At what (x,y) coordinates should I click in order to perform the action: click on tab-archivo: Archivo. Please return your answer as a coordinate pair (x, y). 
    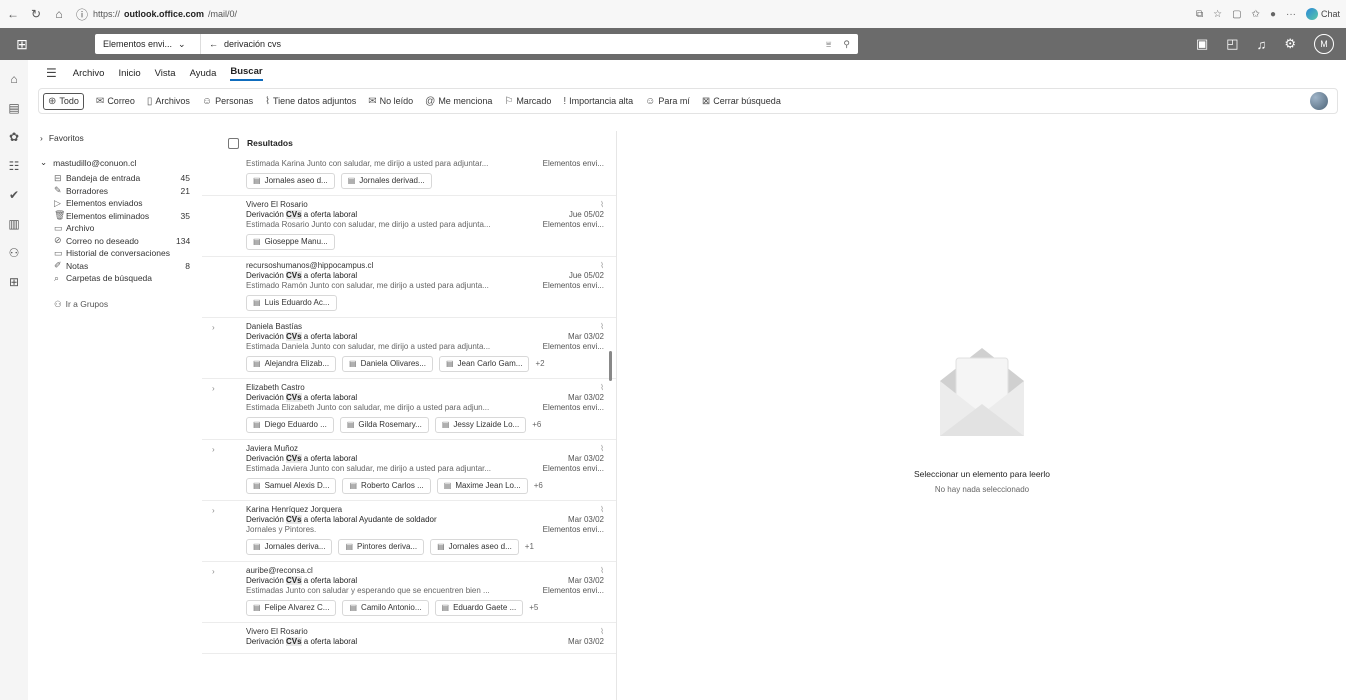
    Looking at the image, I should click on (89, 73).